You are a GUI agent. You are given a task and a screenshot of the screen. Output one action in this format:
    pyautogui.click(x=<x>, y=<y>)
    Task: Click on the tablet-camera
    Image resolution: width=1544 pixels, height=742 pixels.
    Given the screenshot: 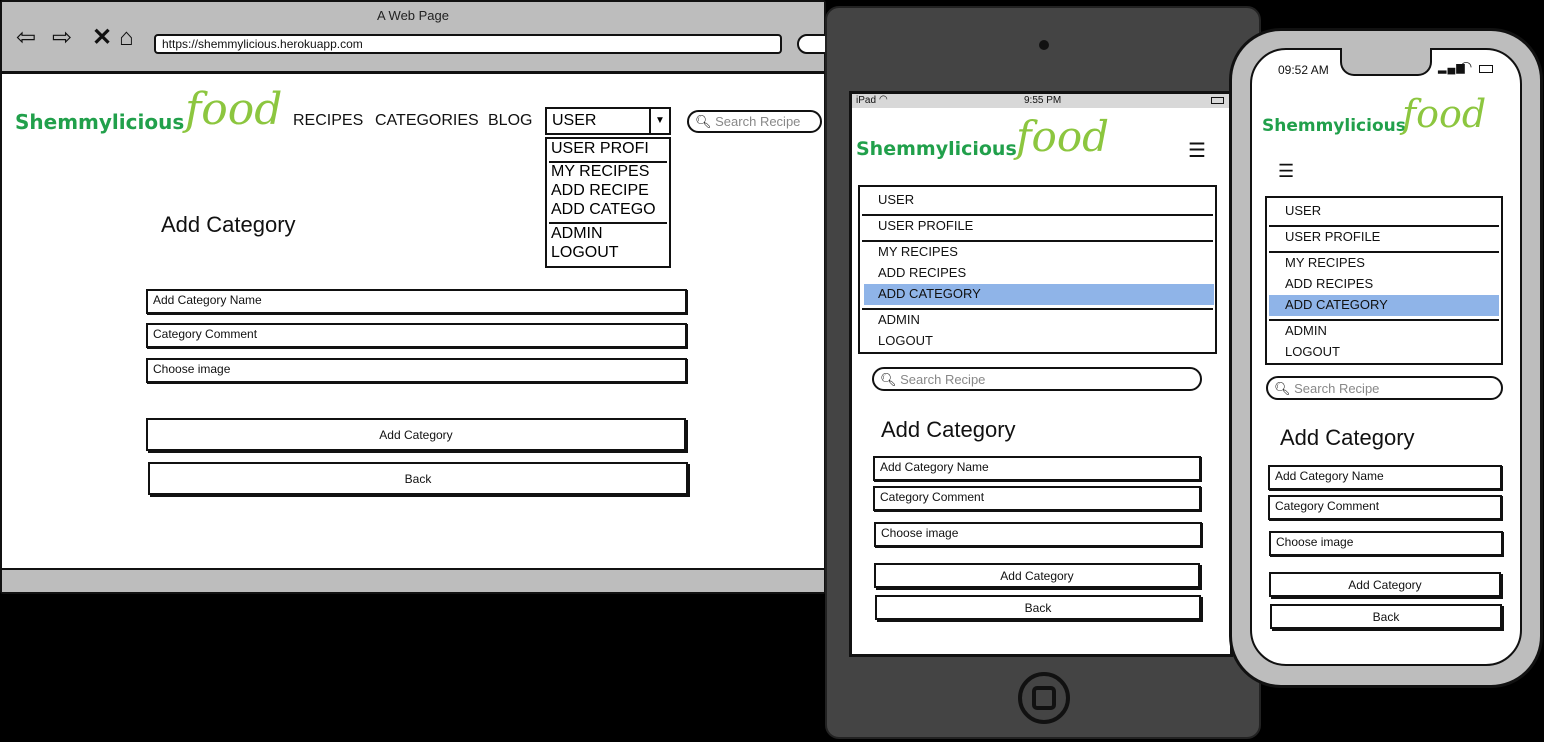 What is the action you would take?
    pyautogui.click(x=1044, y=45)
    